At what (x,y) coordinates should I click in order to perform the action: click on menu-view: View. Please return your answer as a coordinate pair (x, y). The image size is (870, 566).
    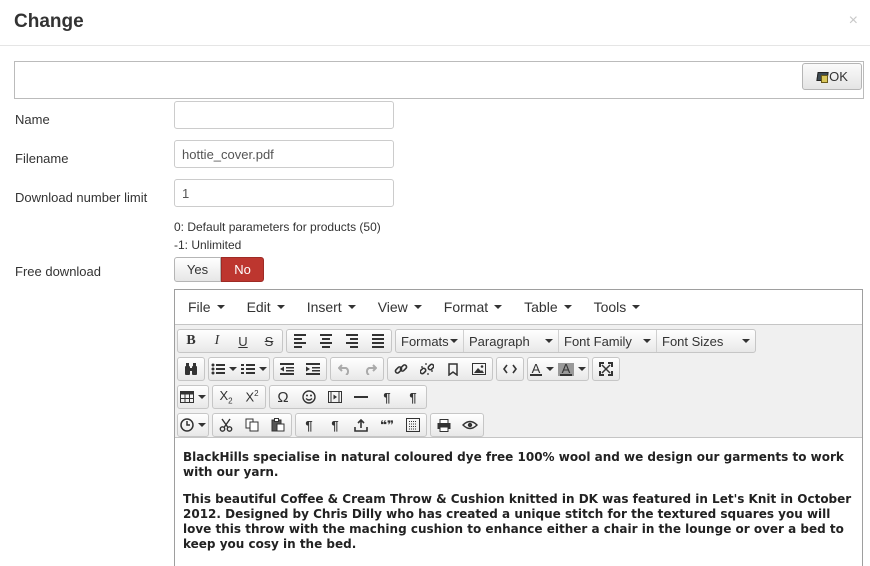
    Looking at the image, I should click on (400, 307).